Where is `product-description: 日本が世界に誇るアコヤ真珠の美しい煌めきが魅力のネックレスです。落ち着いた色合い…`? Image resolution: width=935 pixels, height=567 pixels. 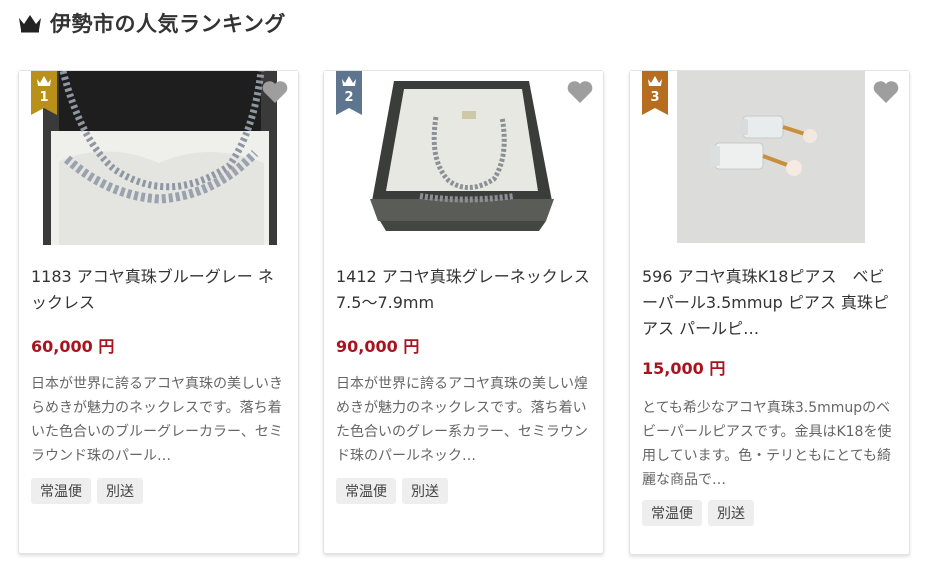
product-description: 日本が世界に誇るアコヤ真珠の美しい煌めきが魅力のネックレスです。落ち着いた色合い… is located at coordinates (462, 420).